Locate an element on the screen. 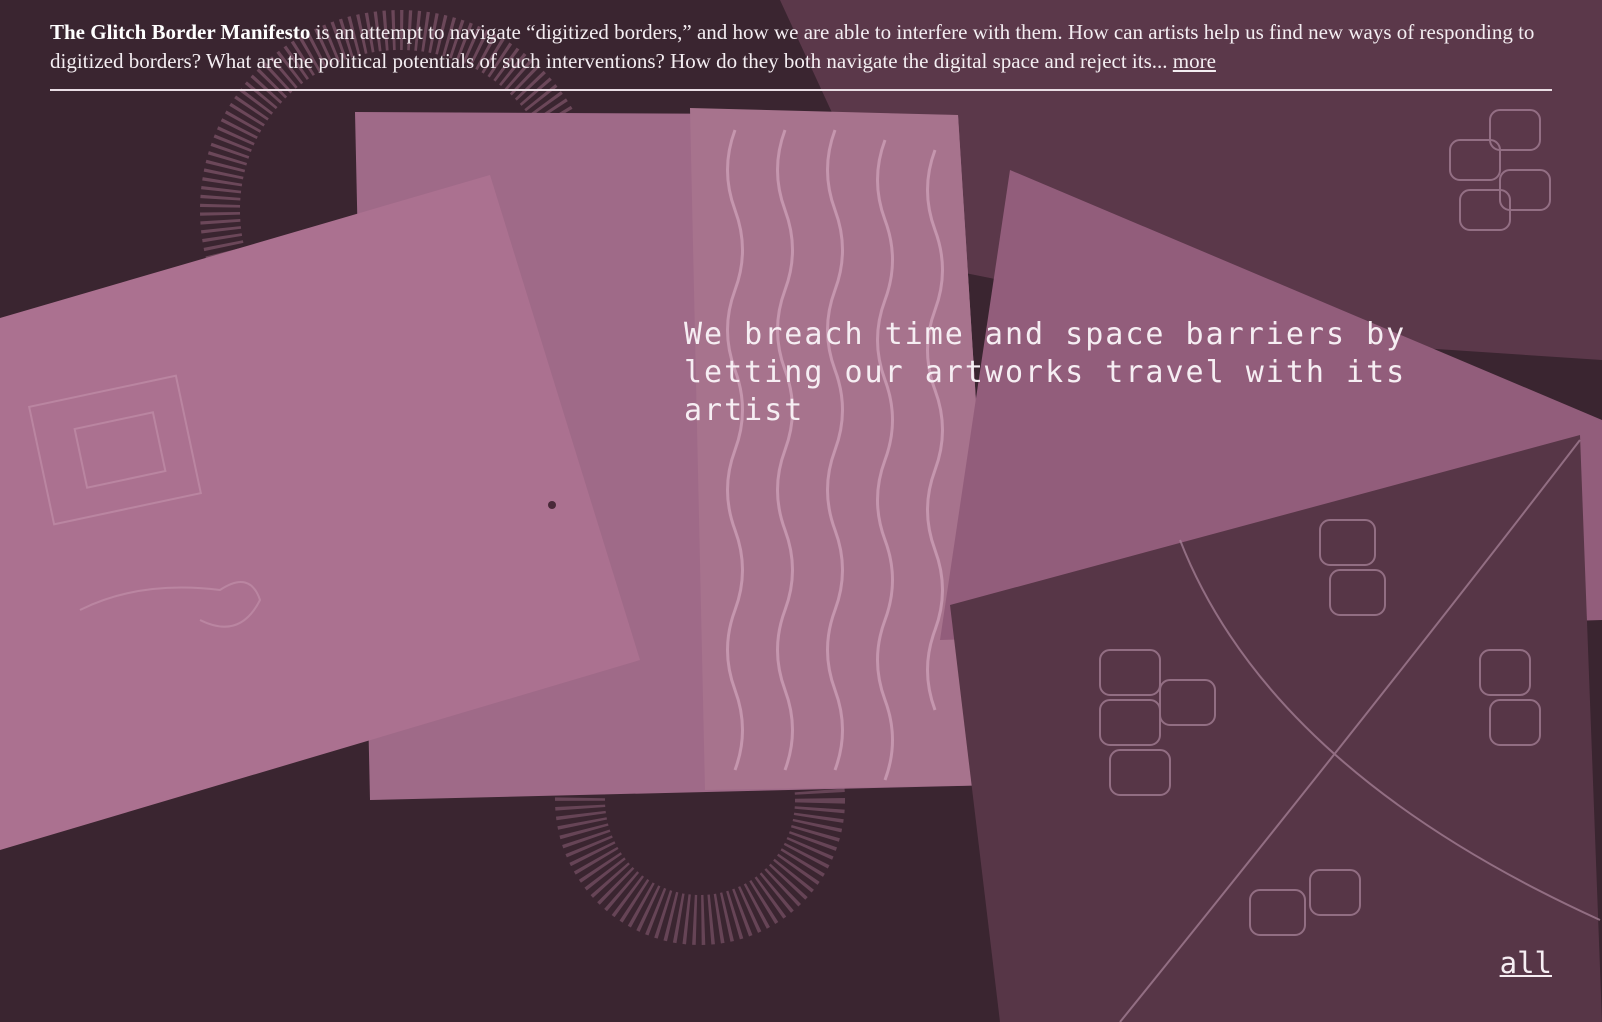 The image size is (1602, 1022). more-link: more is located at coordinates (1194, 61).